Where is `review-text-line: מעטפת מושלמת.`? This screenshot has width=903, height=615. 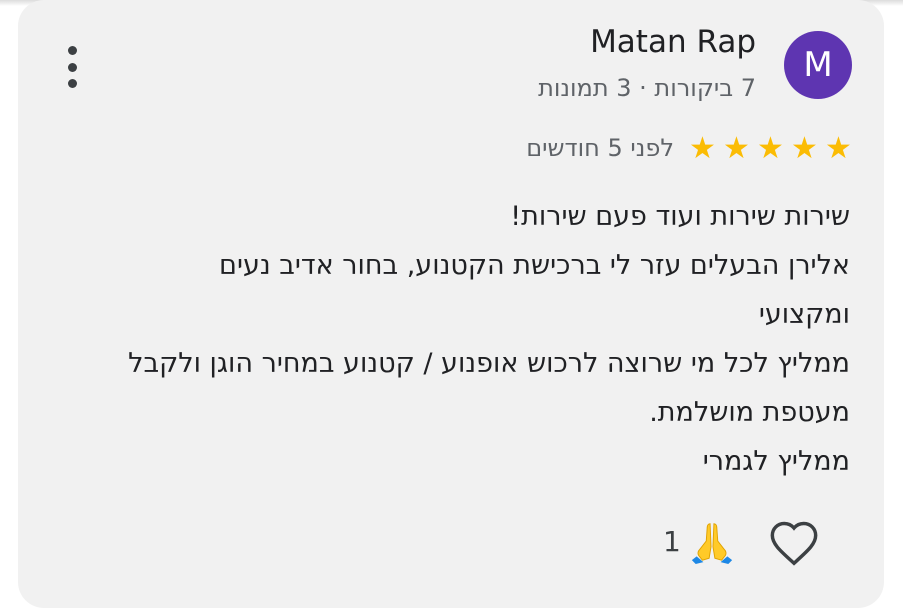
review-text-line: מעטפת מושלמת. is located at coordinates (749, 412).